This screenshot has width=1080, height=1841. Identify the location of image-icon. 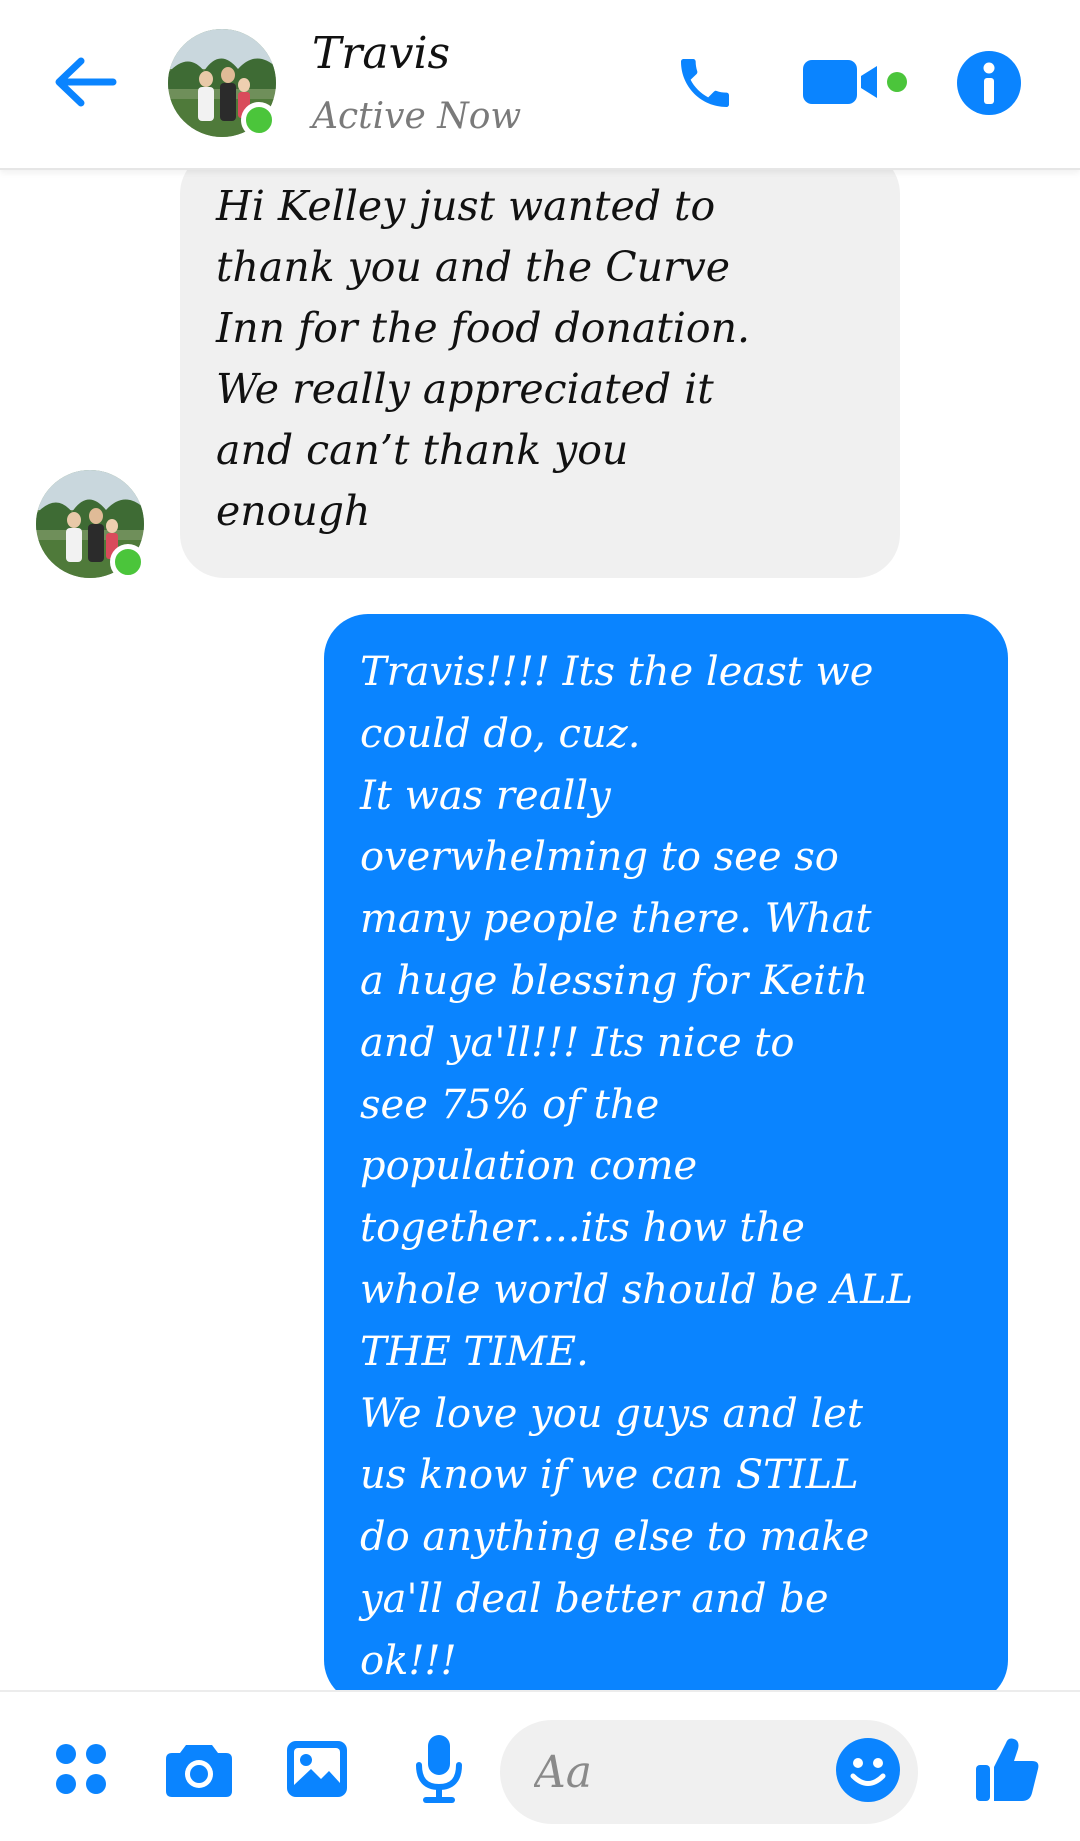
(317, 1771).